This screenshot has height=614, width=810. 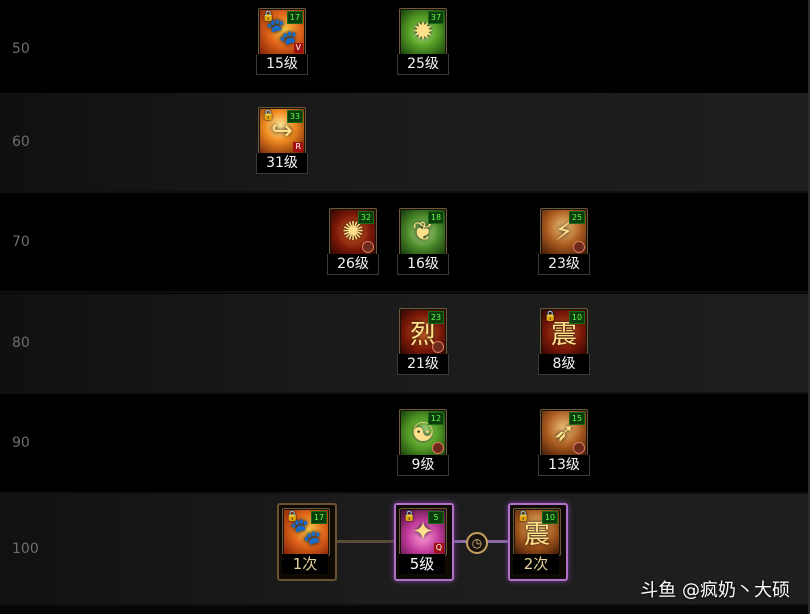 I want to click on skill-slot: 震 🔒 10 8级, so click(x=564, y=341).